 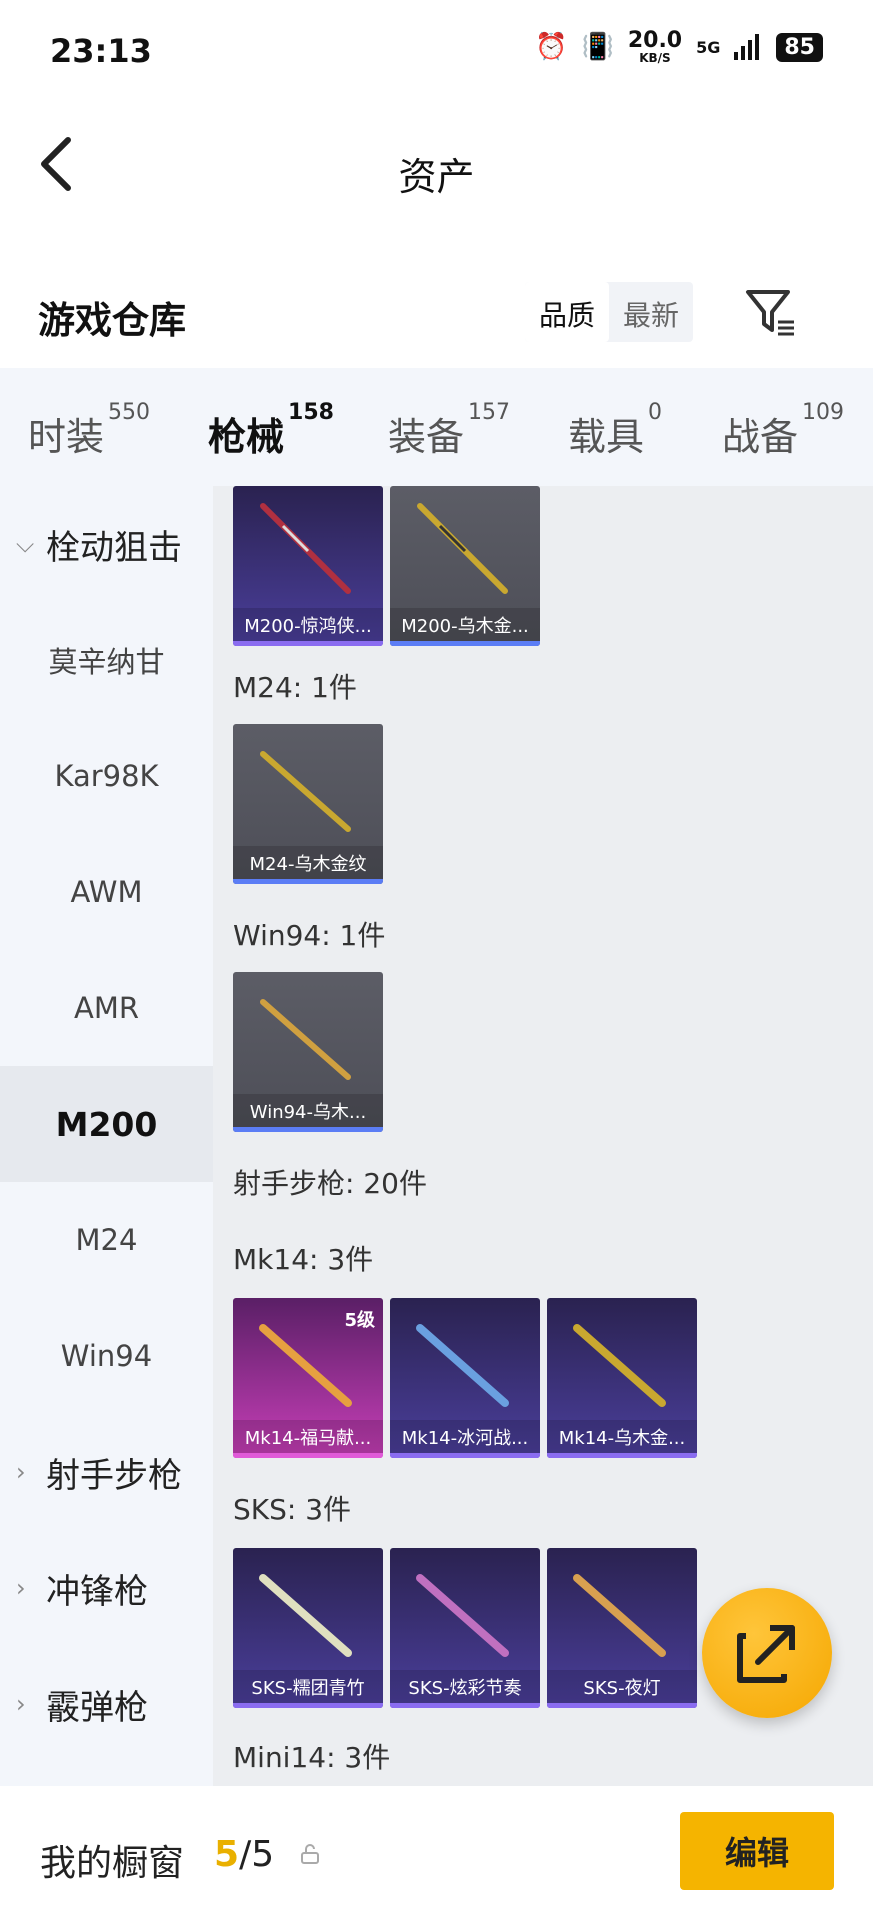 I want to click on sort-newest-button: 最新, so click(x=651, y=312).